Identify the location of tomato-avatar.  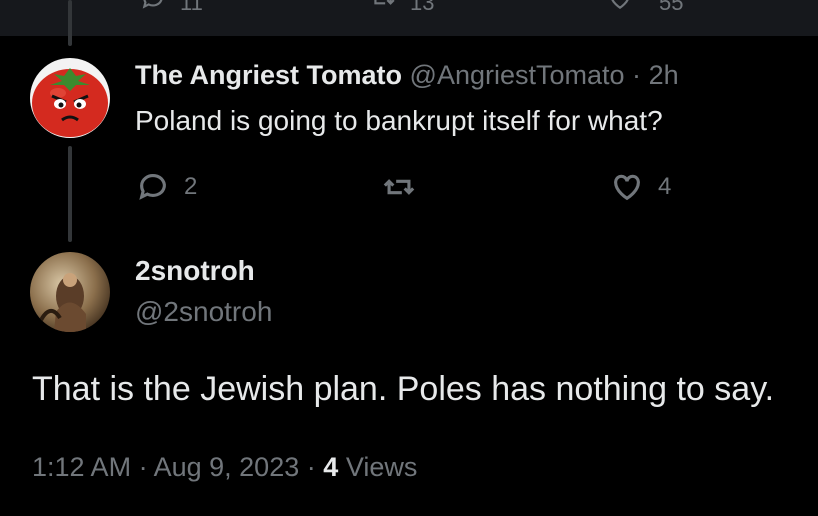
(70, 98).